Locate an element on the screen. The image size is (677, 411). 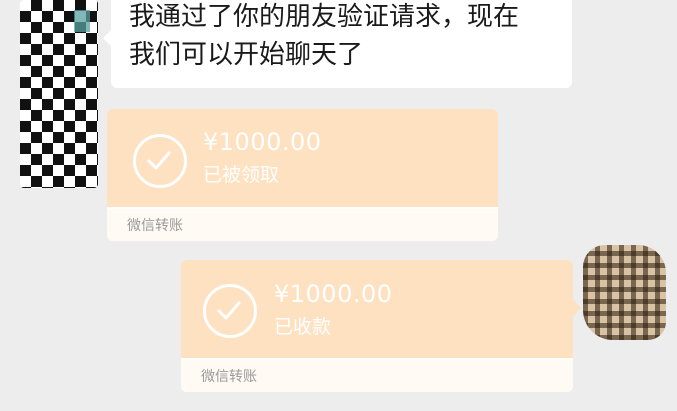
contact-avatar is located at coordinates (59, 94).